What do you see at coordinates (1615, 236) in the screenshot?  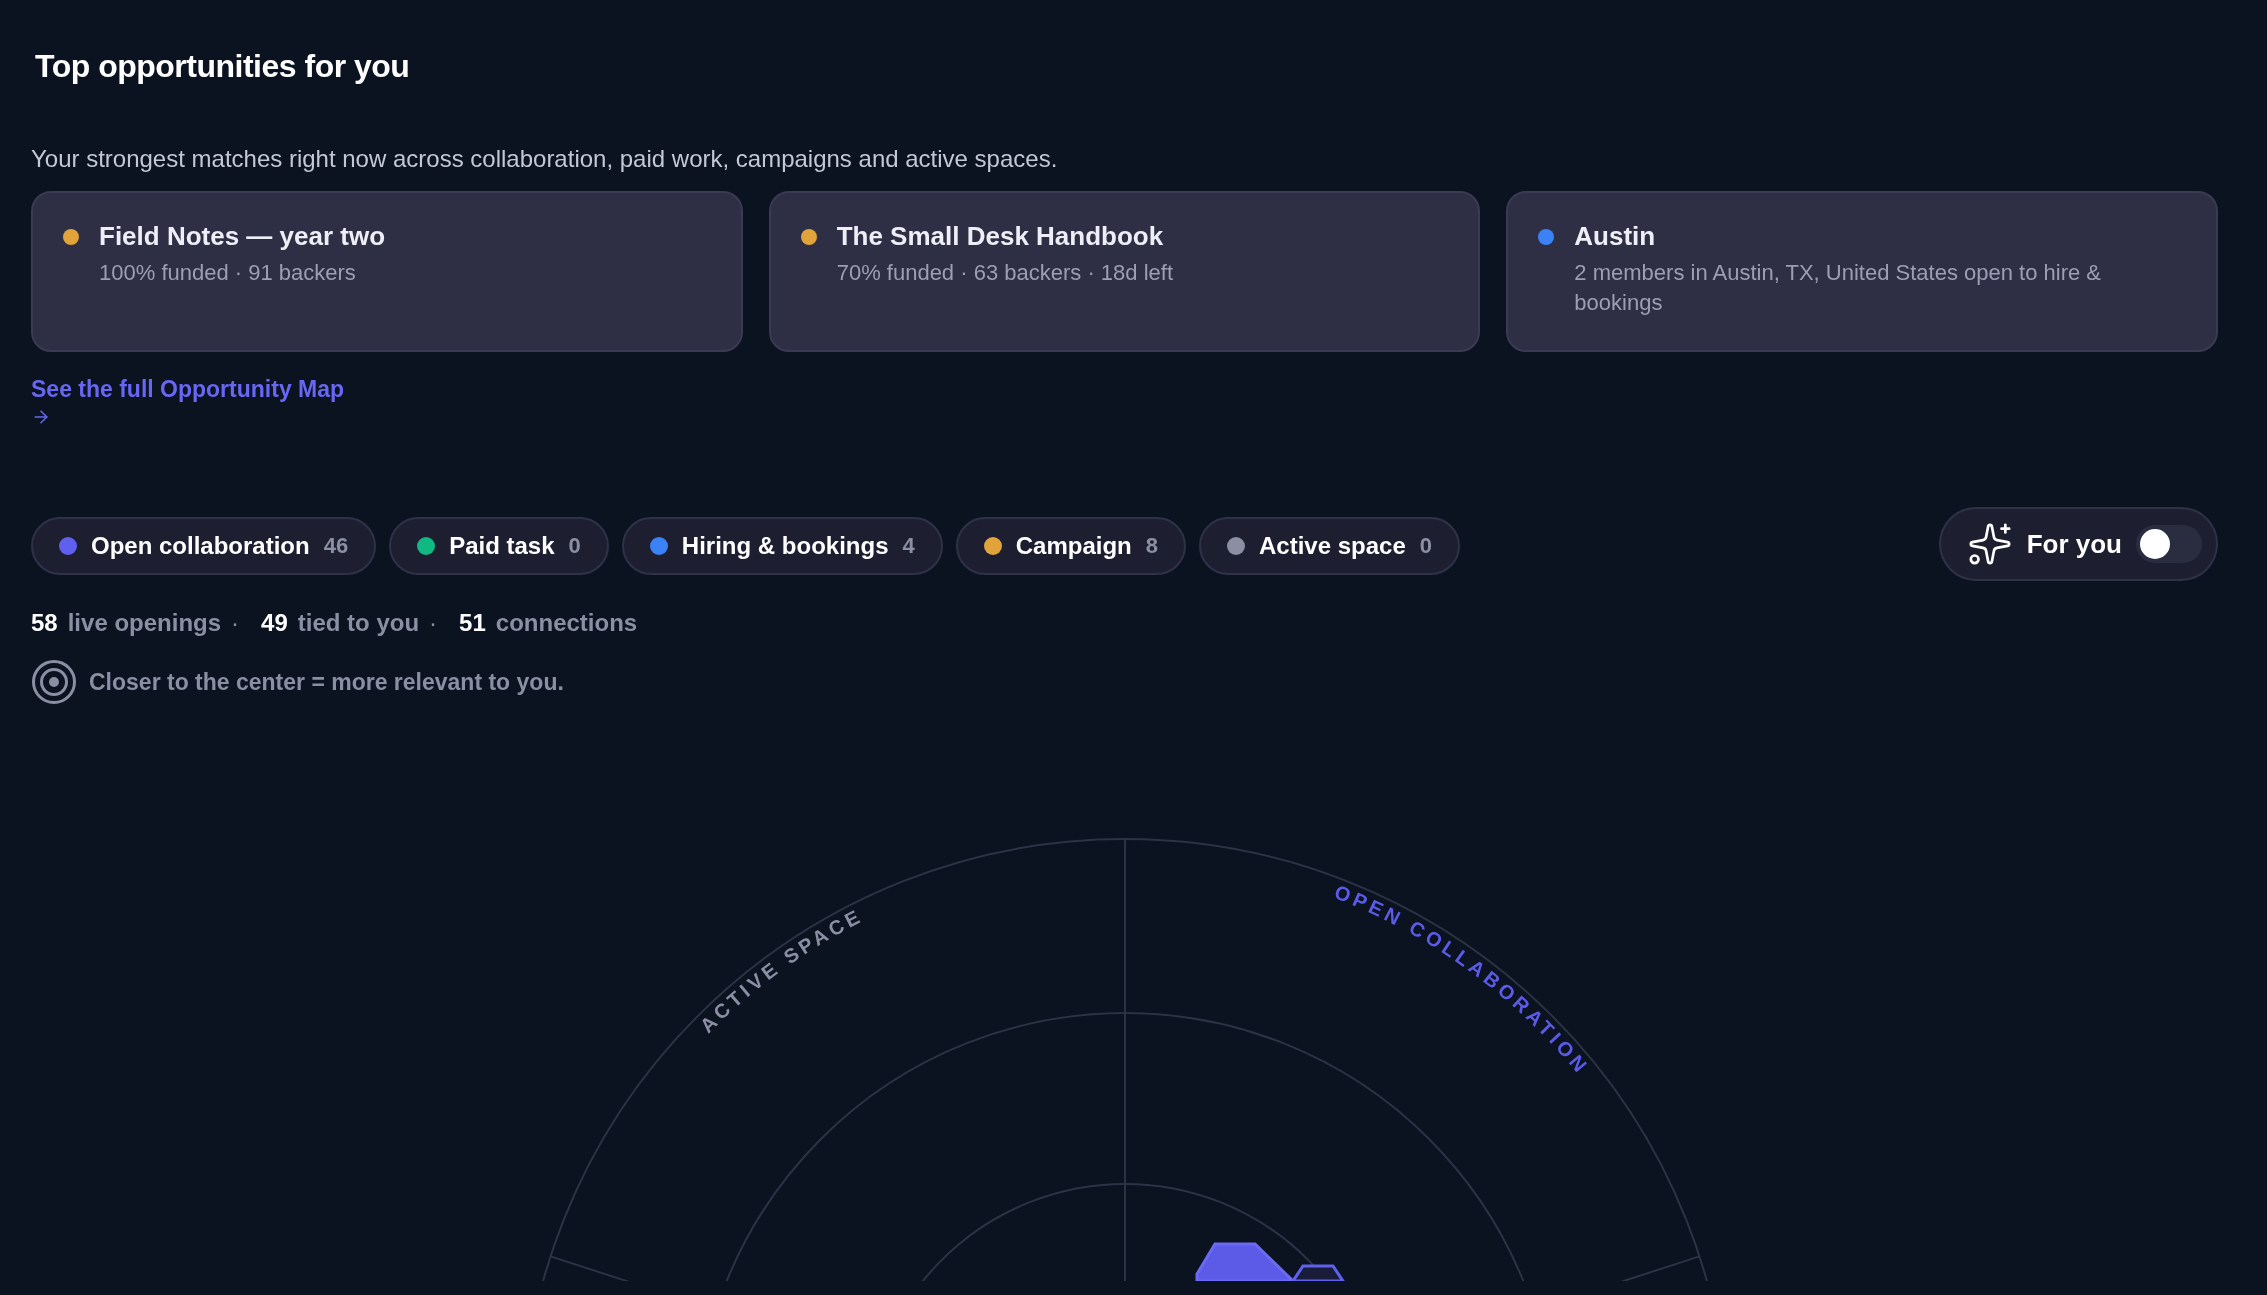 I see `card-title: Austin` at bounding box center [1615, 236].